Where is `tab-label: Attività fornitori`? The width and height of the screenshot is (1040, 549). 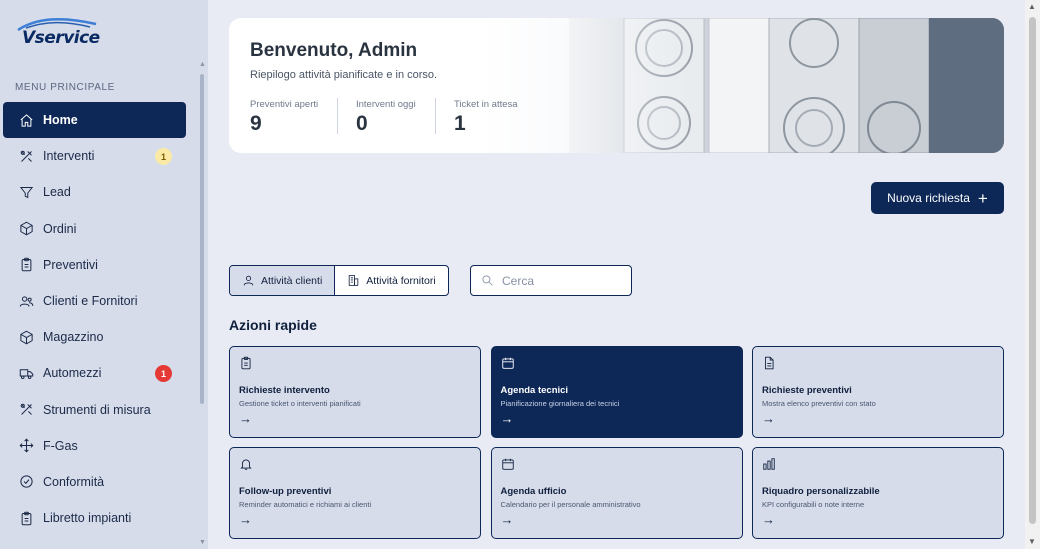 tab-label: Attività fornitori is located at coordinates (401, 280).